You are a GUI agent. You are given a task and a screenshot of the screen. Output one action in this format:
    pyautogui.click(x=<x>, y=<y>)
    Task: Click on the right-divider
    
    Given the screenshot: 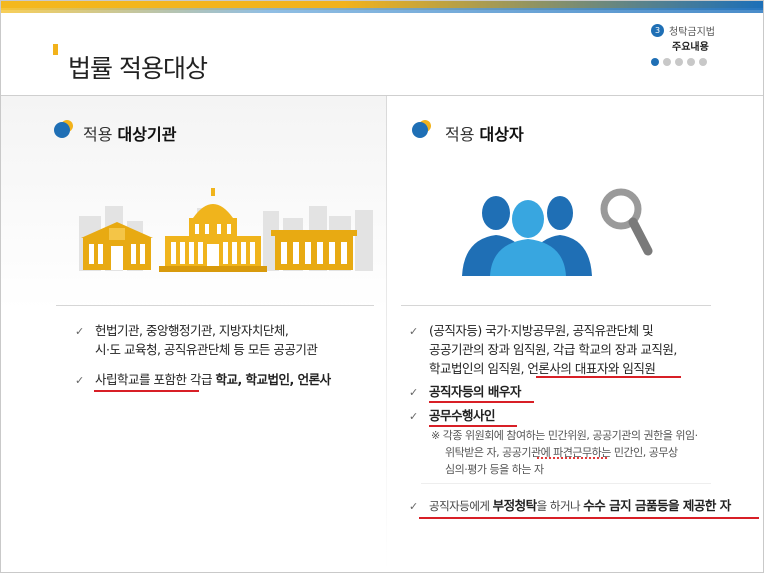 What is the action you would take?
    pyautogui.click(x=556, y=305)
    